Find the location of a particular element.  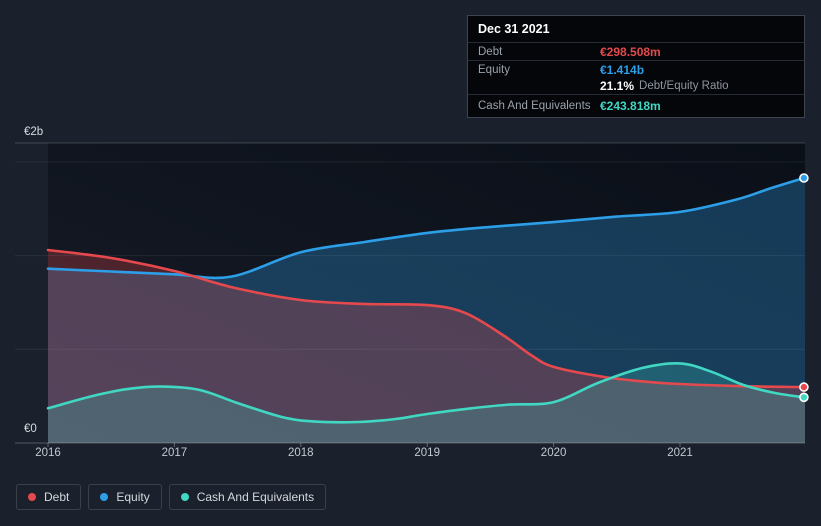

tooltip-date: Dec 31 2021 is located at coordinates (636, 29).